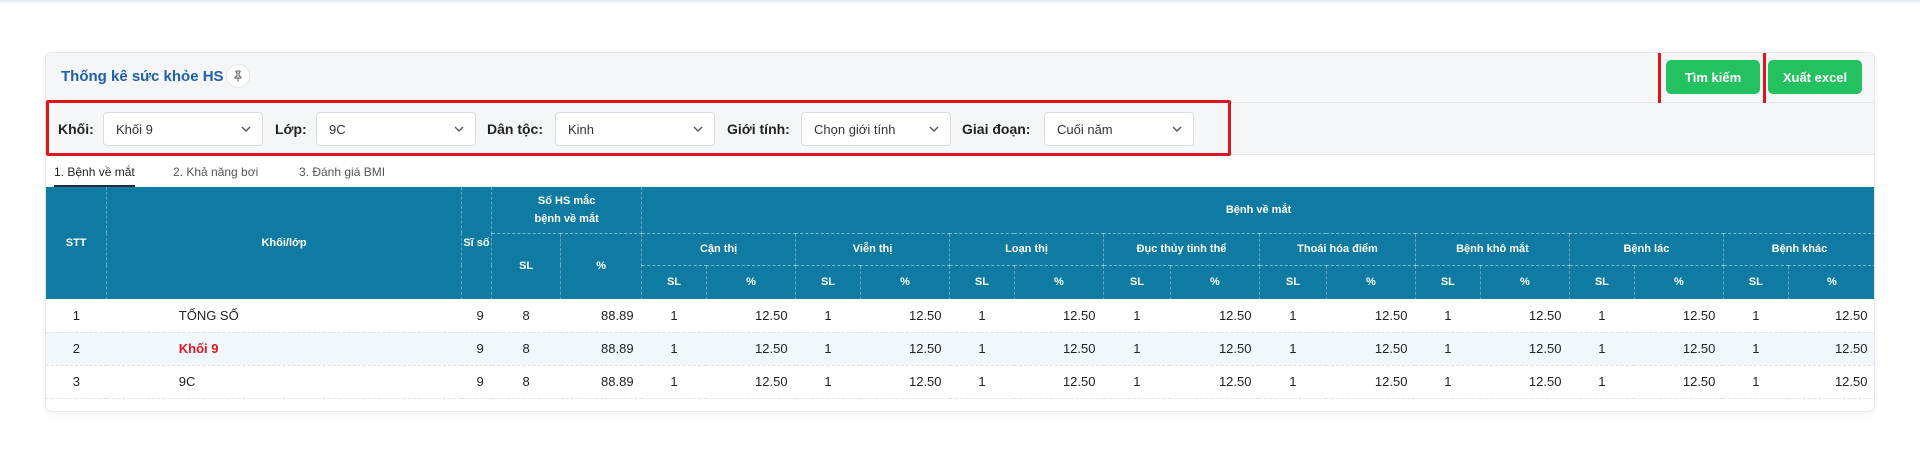 This screenshot has height=473, width=1920. I want to click on col-header-loan-thi: Loạn thị, so click(1026, 249).